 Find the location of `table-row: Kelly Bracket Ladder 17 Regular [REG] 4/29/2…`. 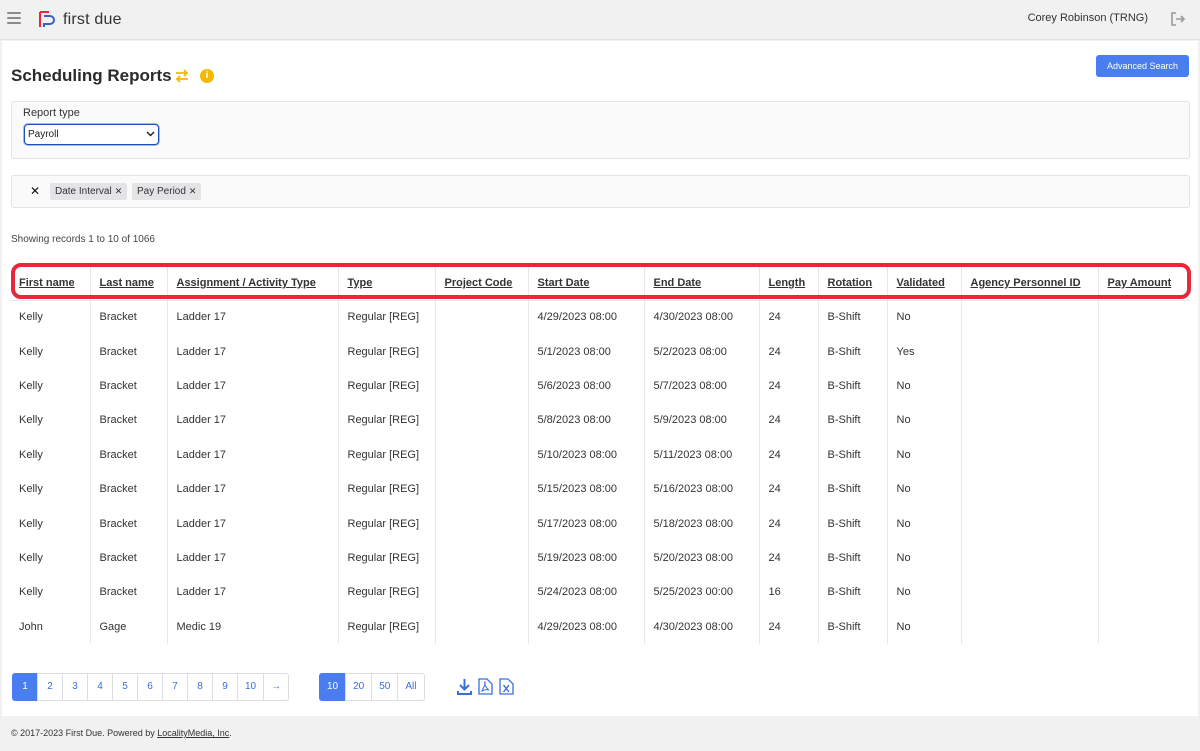

table-row: Kelly Bracket Ladder 17 Regular [REG] 4/29/2… is located at coordinates (600, 317).